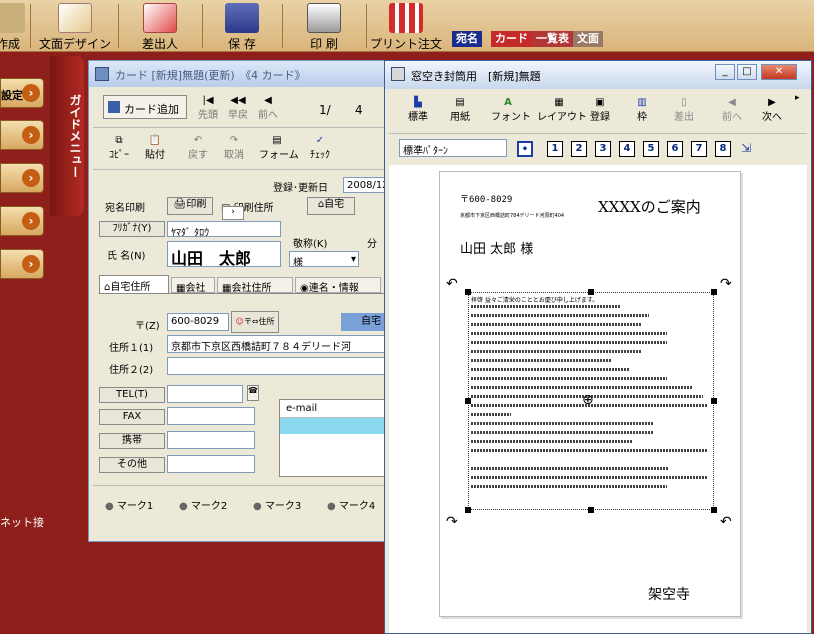  Describe the element at coordinates (675, 149) in the screenshot. I see `pattern-6-button: 6` at that location.